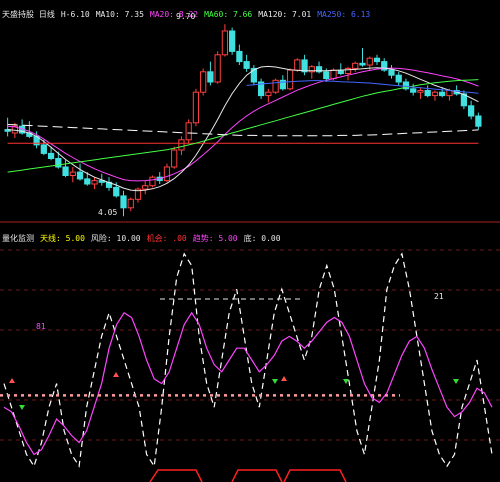 The width and height of the screenshot is (500, 482). Describe the element at coordinates (166, 238) in the screenshot. I see `indicator-legend-item-3: 机会: .00` at that location.